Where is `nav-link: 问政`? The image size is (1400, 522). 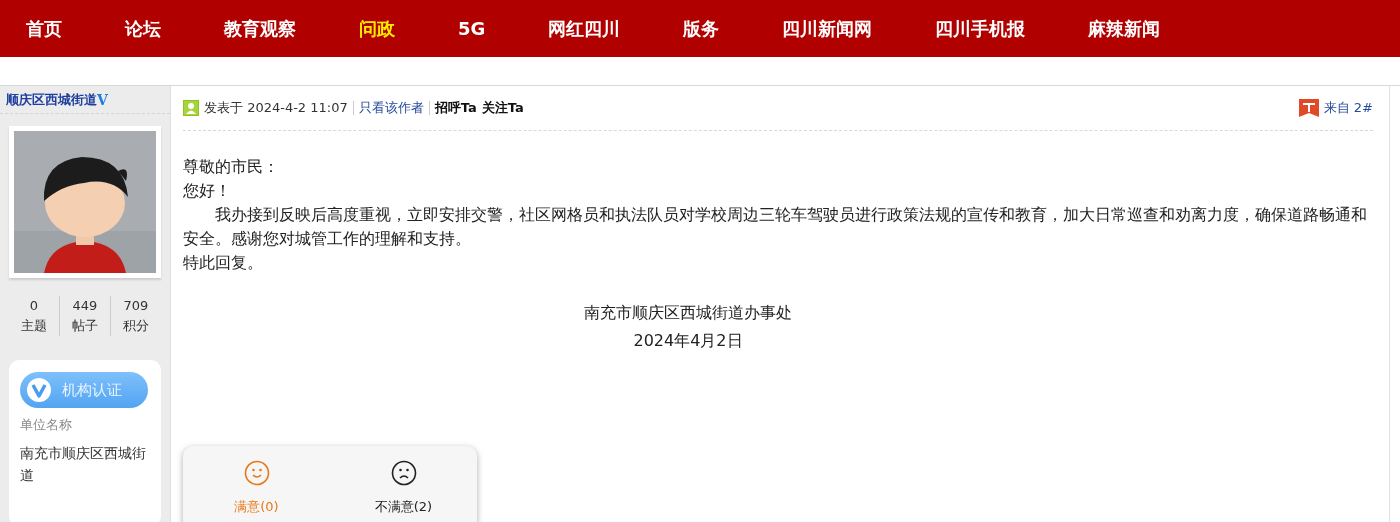
nav-link: 问政 is located at coordinates (377, 28).